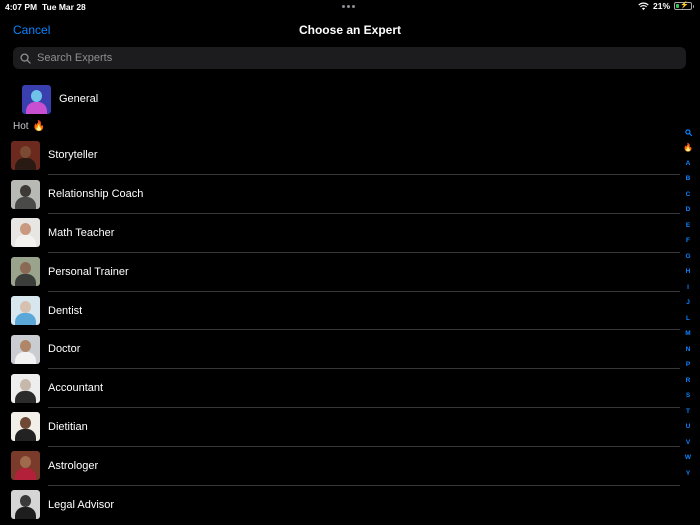  Describe the element at coordinates (340, 271) in the screenshot. I see `expert-row: Personal Trainer` at that location.